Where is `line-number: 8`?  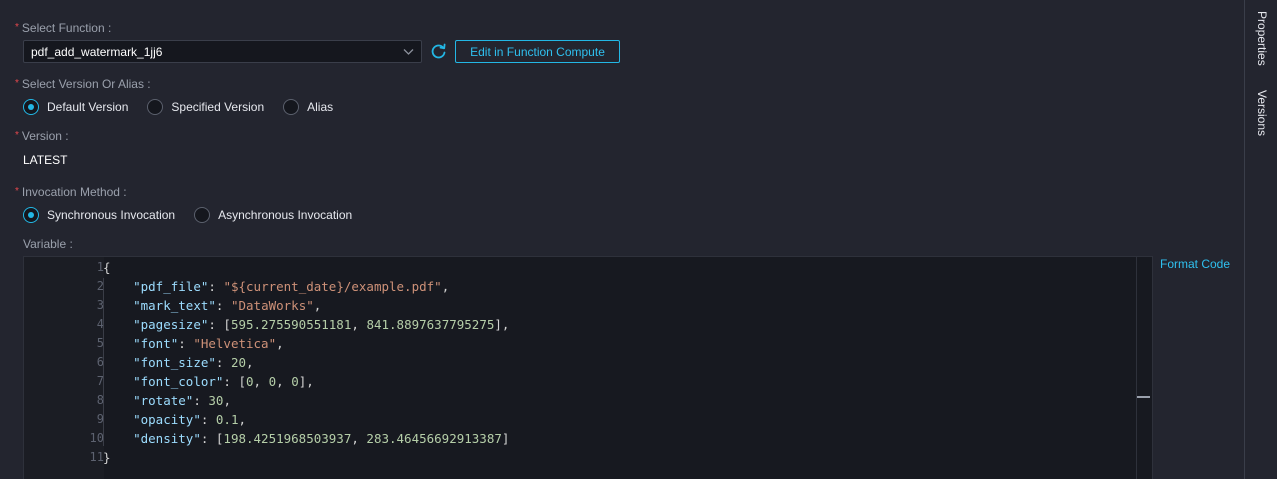 line-number: 8 is located at coordinates (100, 400).